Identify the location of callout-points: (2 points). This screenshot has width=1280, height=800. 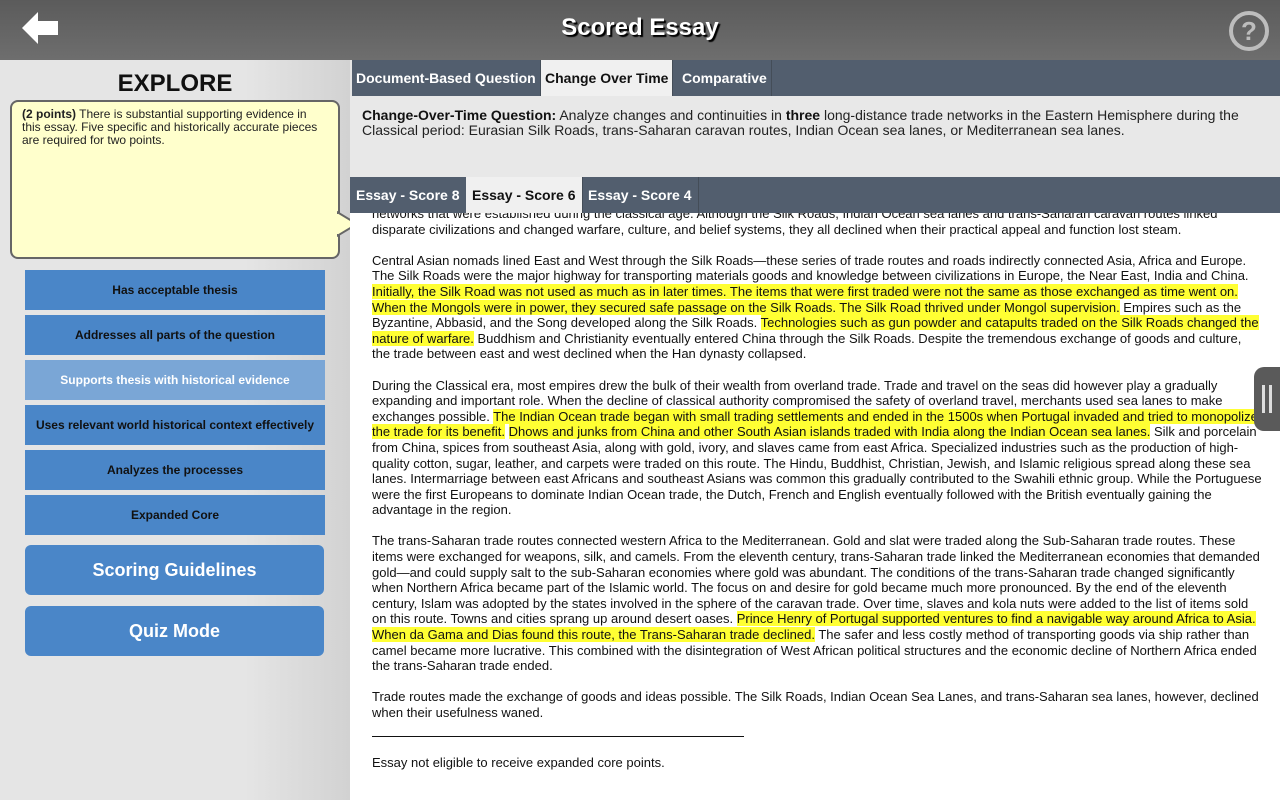
(49, 114).